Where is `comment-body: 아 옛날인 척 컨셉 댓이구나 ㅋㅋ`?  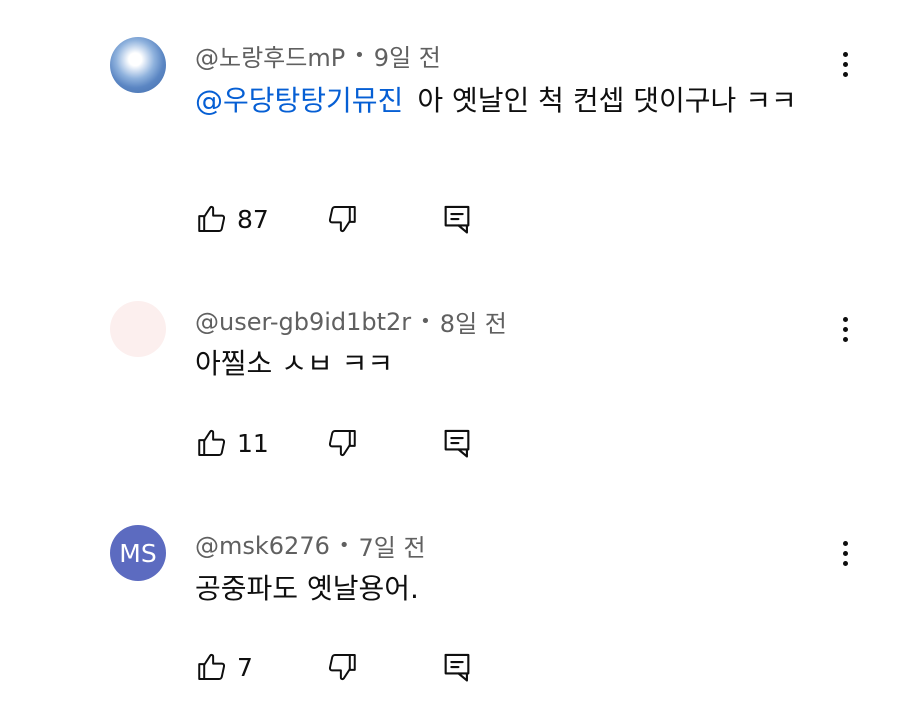
comment-body: 아 옛날인 척 컨셉 댓이구나 ㅋㅋ is located at coordinates (607, 100).